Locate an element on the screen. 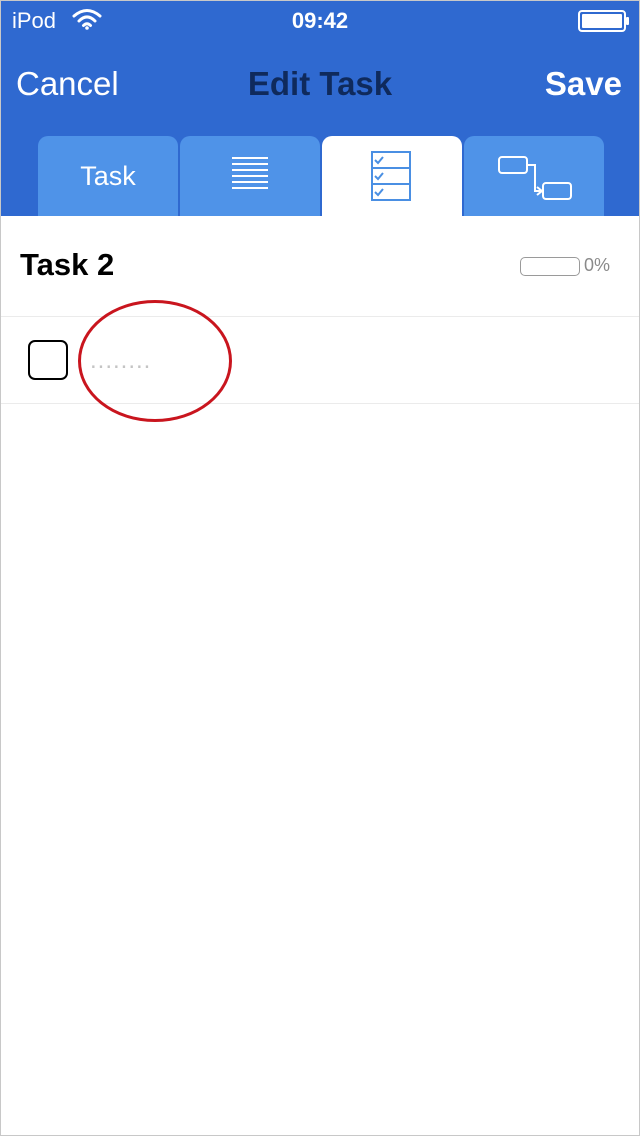  tab-task-label: Task is located at coordinates (108, 176).